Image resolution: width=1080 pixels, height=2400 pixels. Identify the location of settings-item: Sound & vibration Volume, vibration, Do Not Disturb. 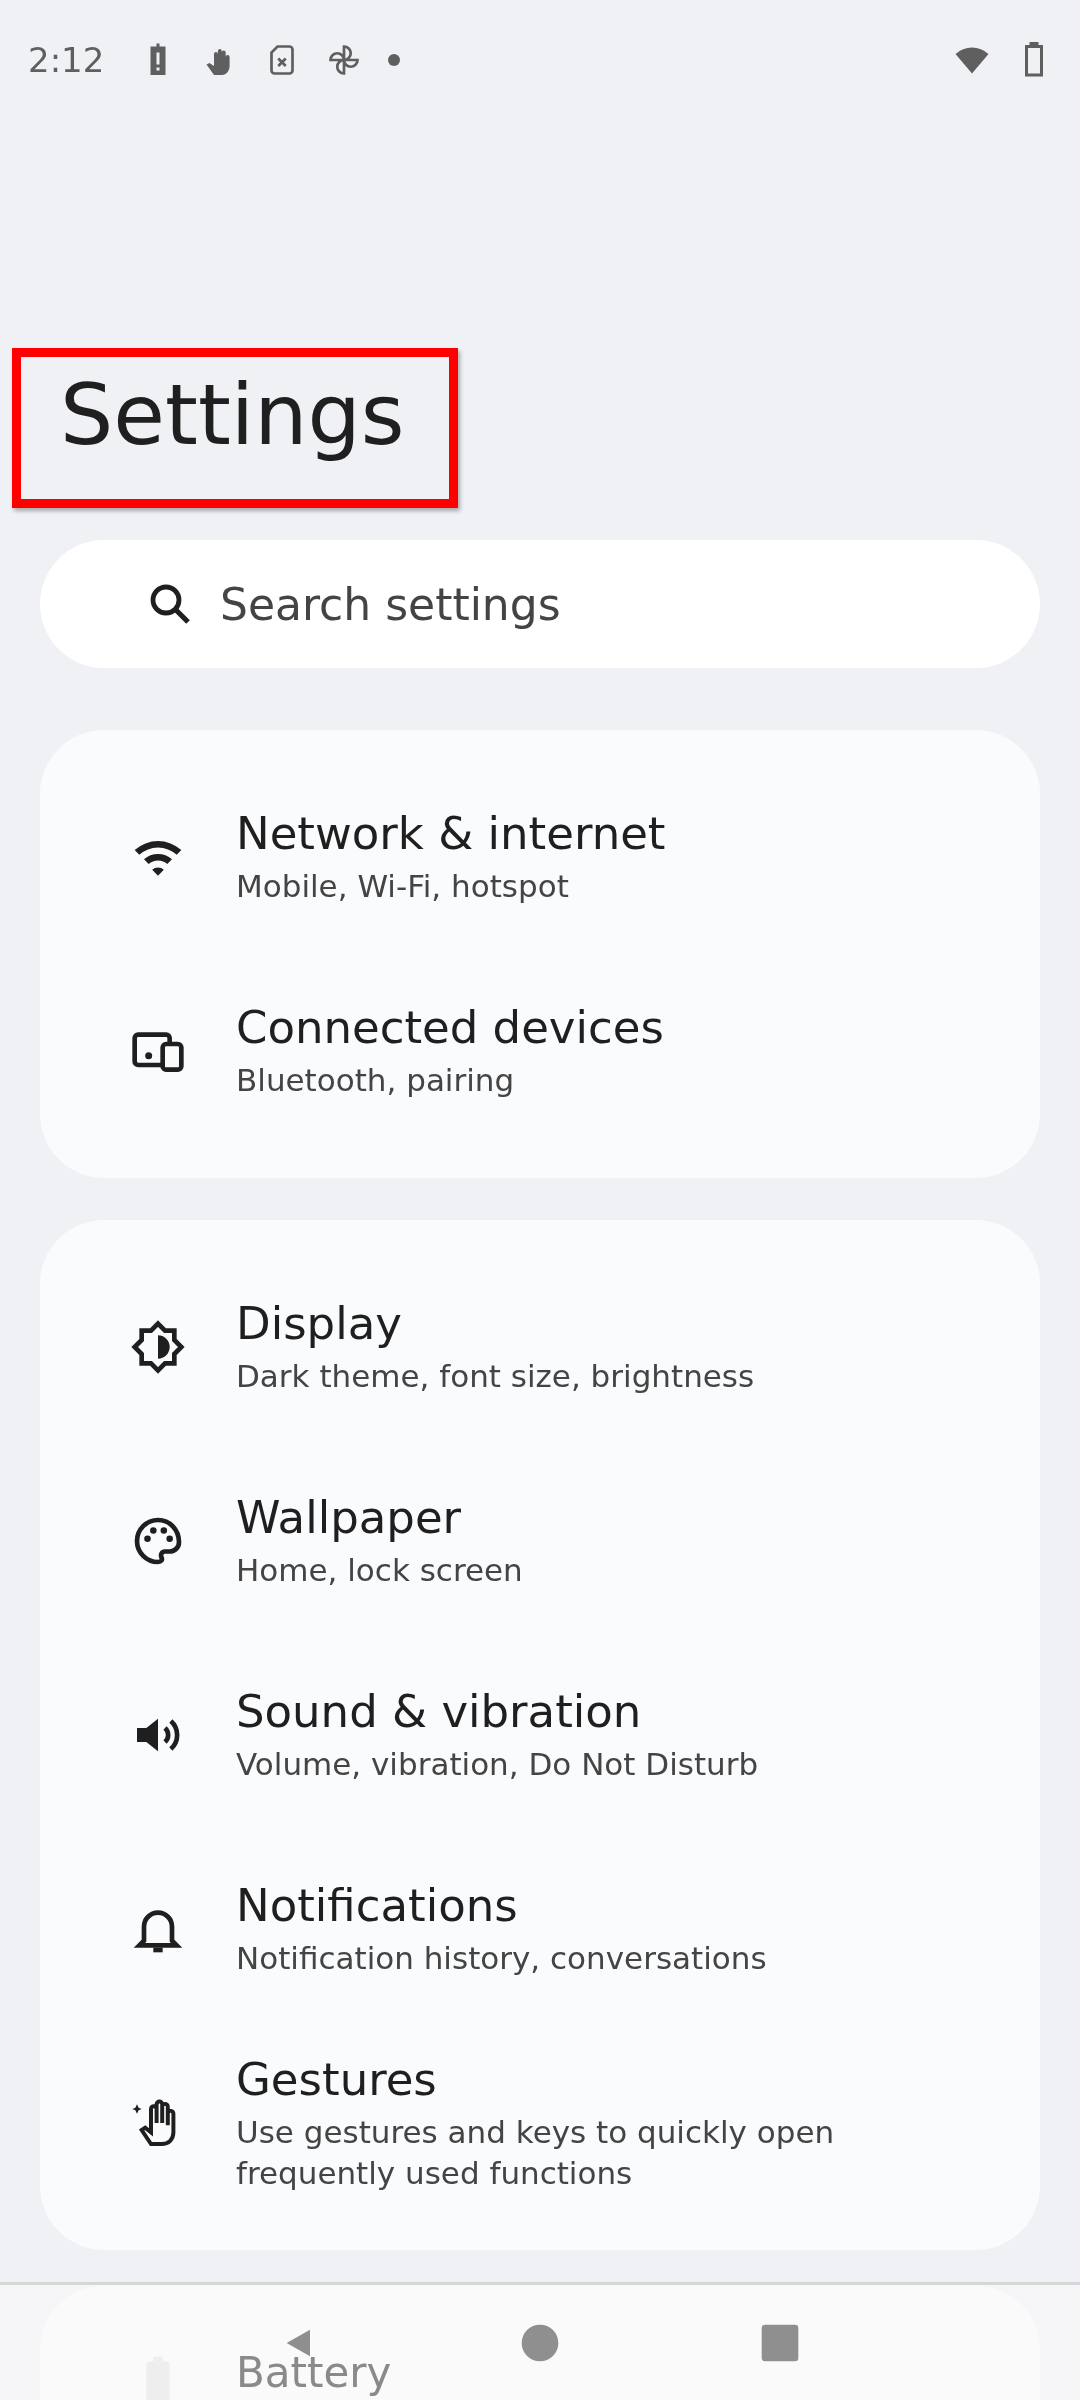
(540, 1735).